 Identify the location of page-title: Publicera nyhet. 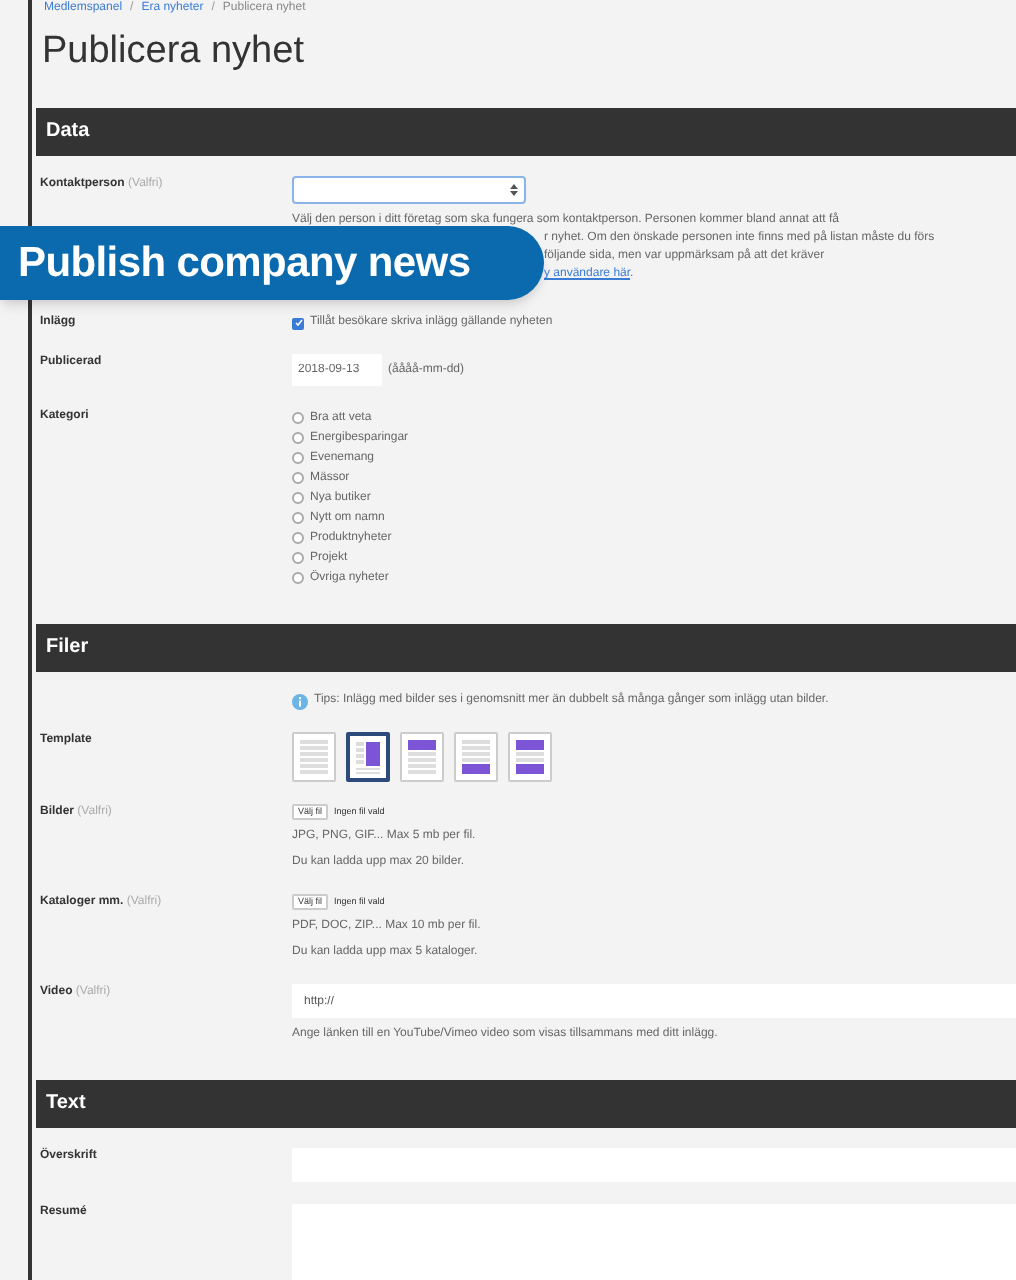
(172, 52).